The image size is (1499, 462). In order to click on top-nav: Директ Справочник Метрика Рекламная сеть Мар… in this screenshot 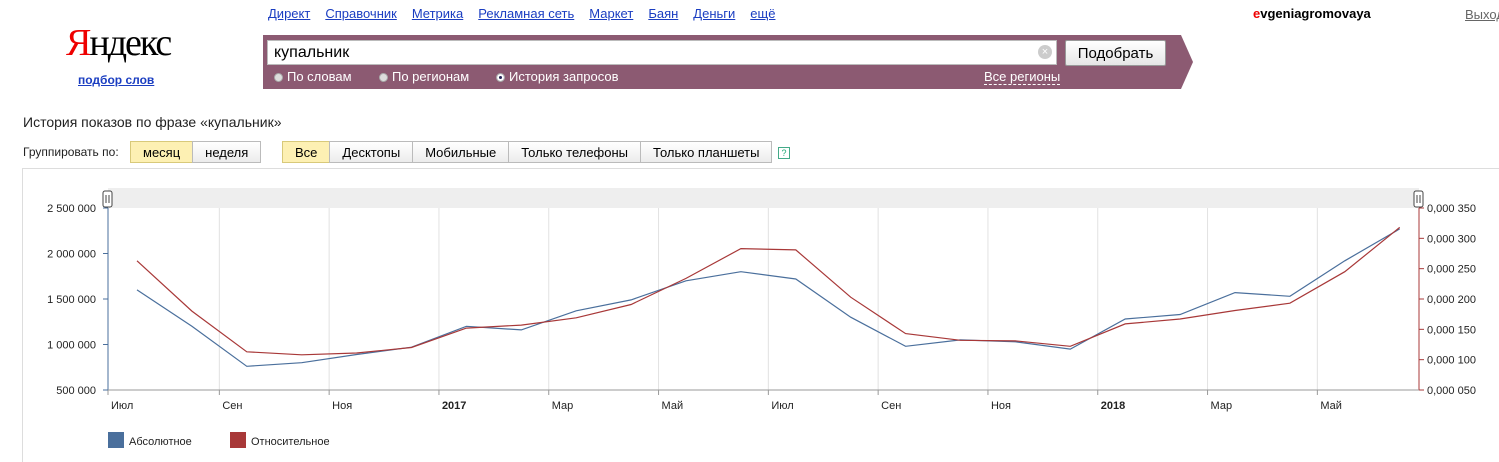, I will do `click(529, 13)`.